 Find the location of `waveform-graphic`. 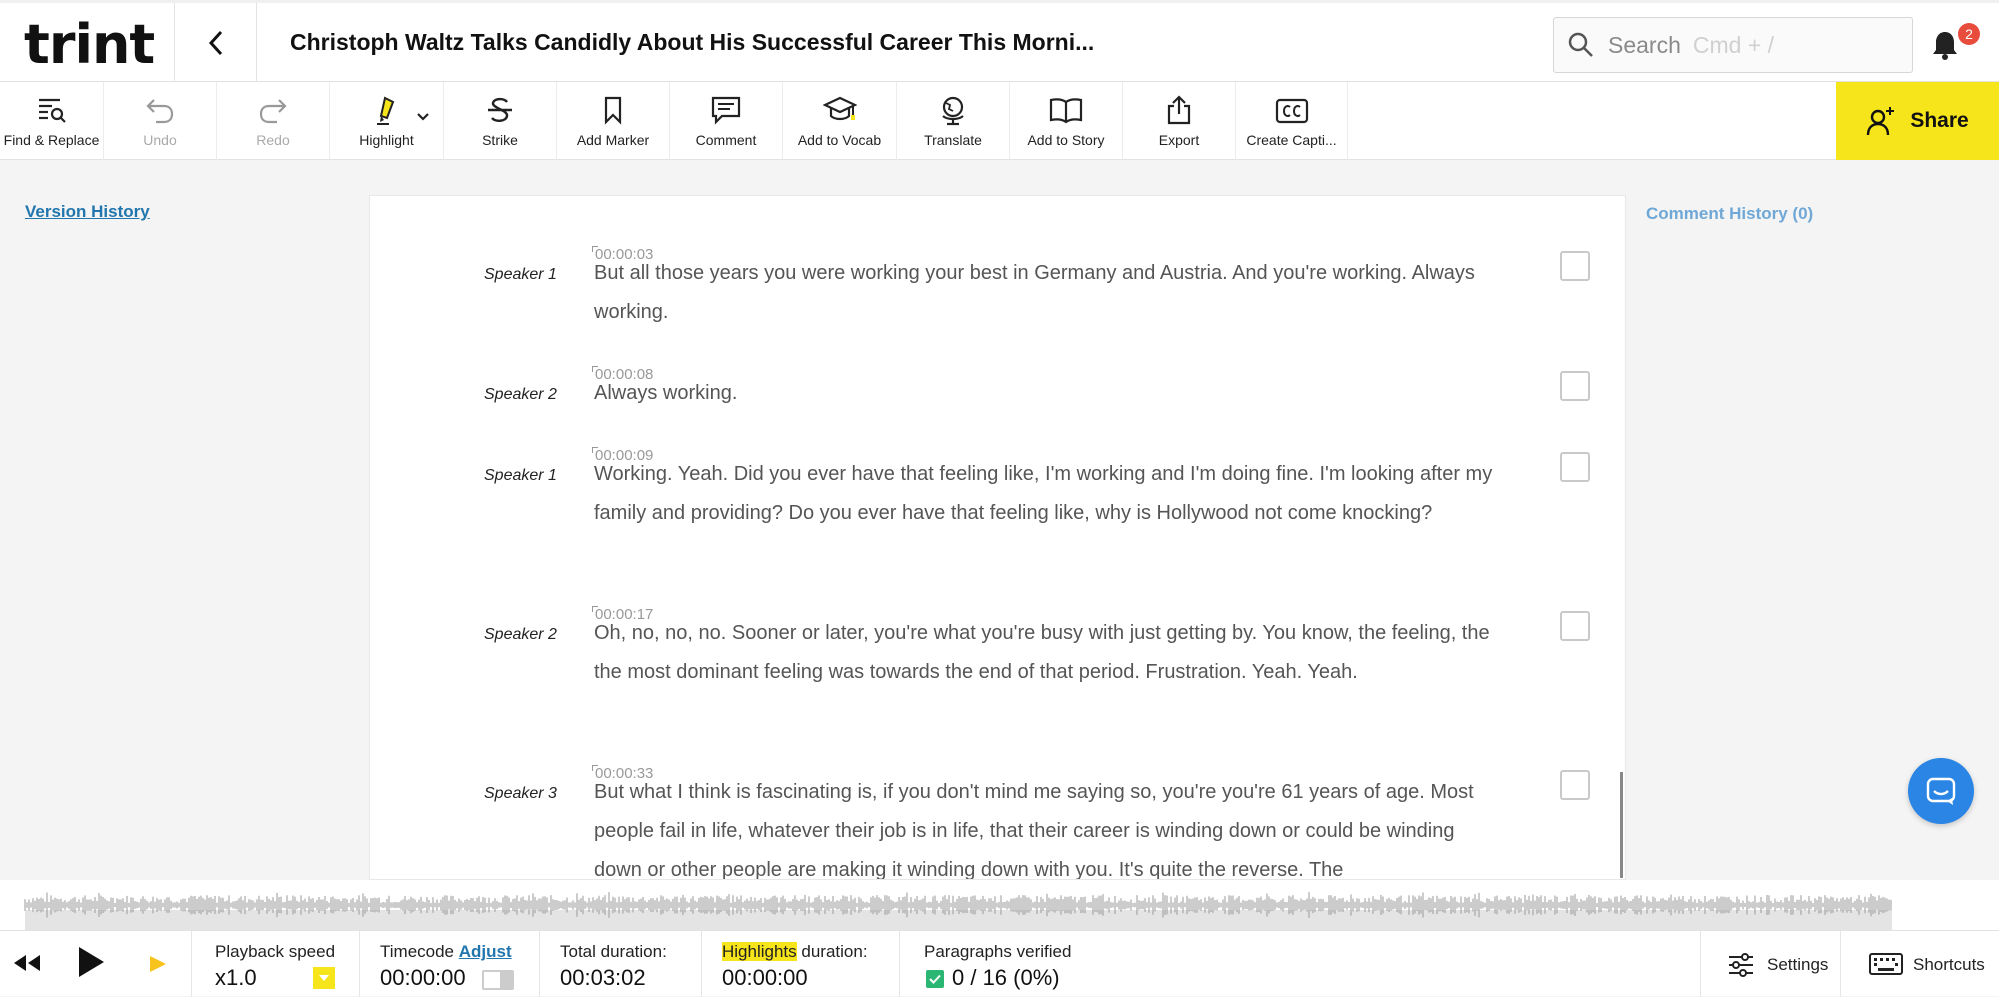

waveform-graphic is located at coordinates (958, 911).